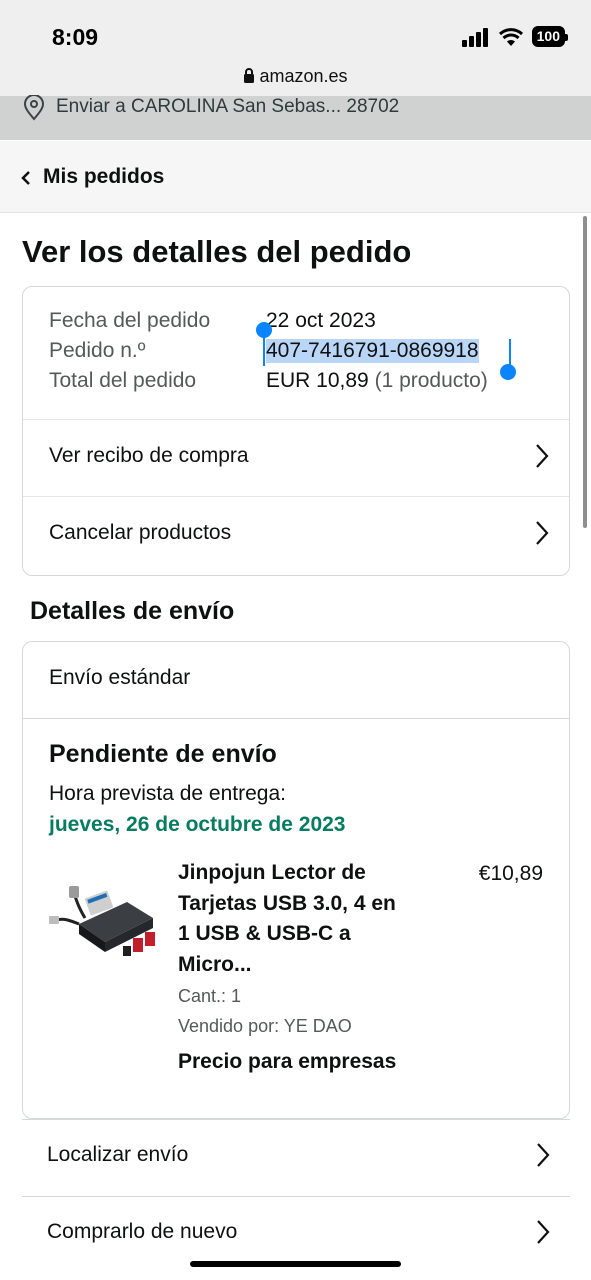 Image resolution: width=591 pixels, height=1280 pixels. I want to click on page-title: Ver los detalles del pedido, so click(217, 251).